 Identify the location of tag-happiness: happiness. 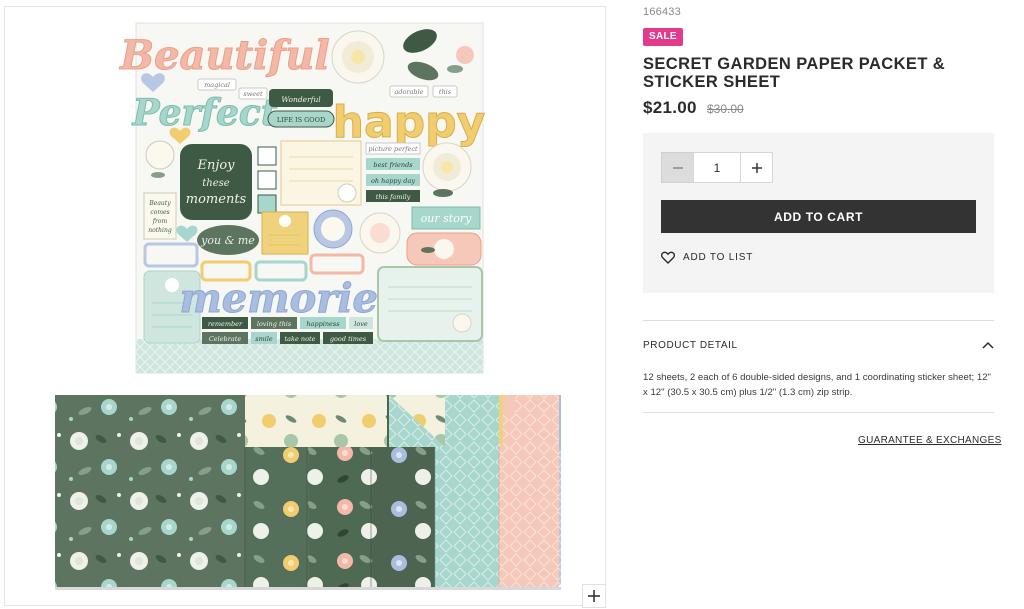
(323, 324).